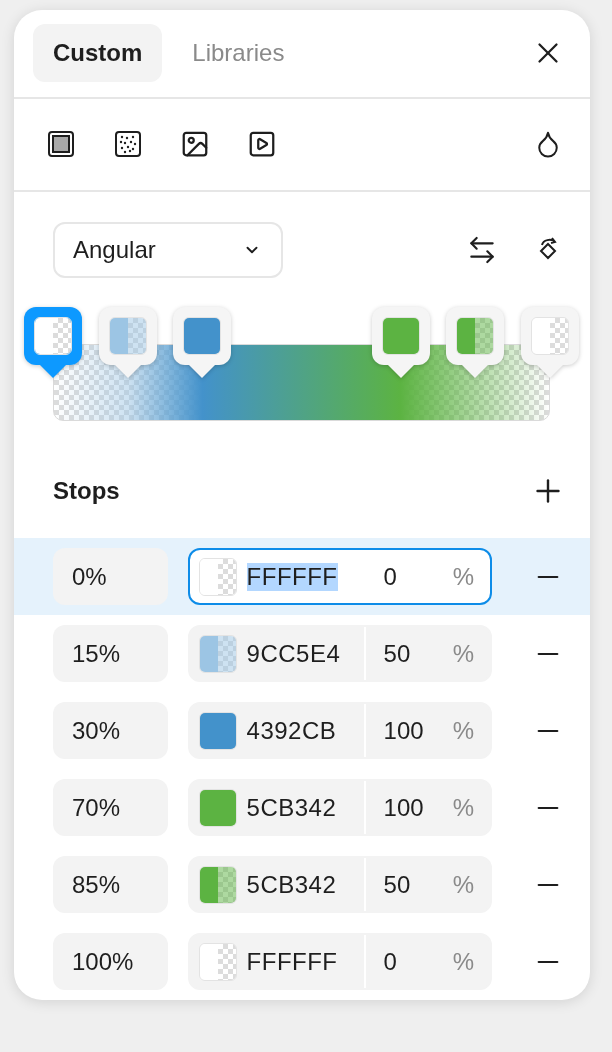  Describe the element at coordinates (110, 884) in the screenshot. I see `position-field: 85%` at that location.